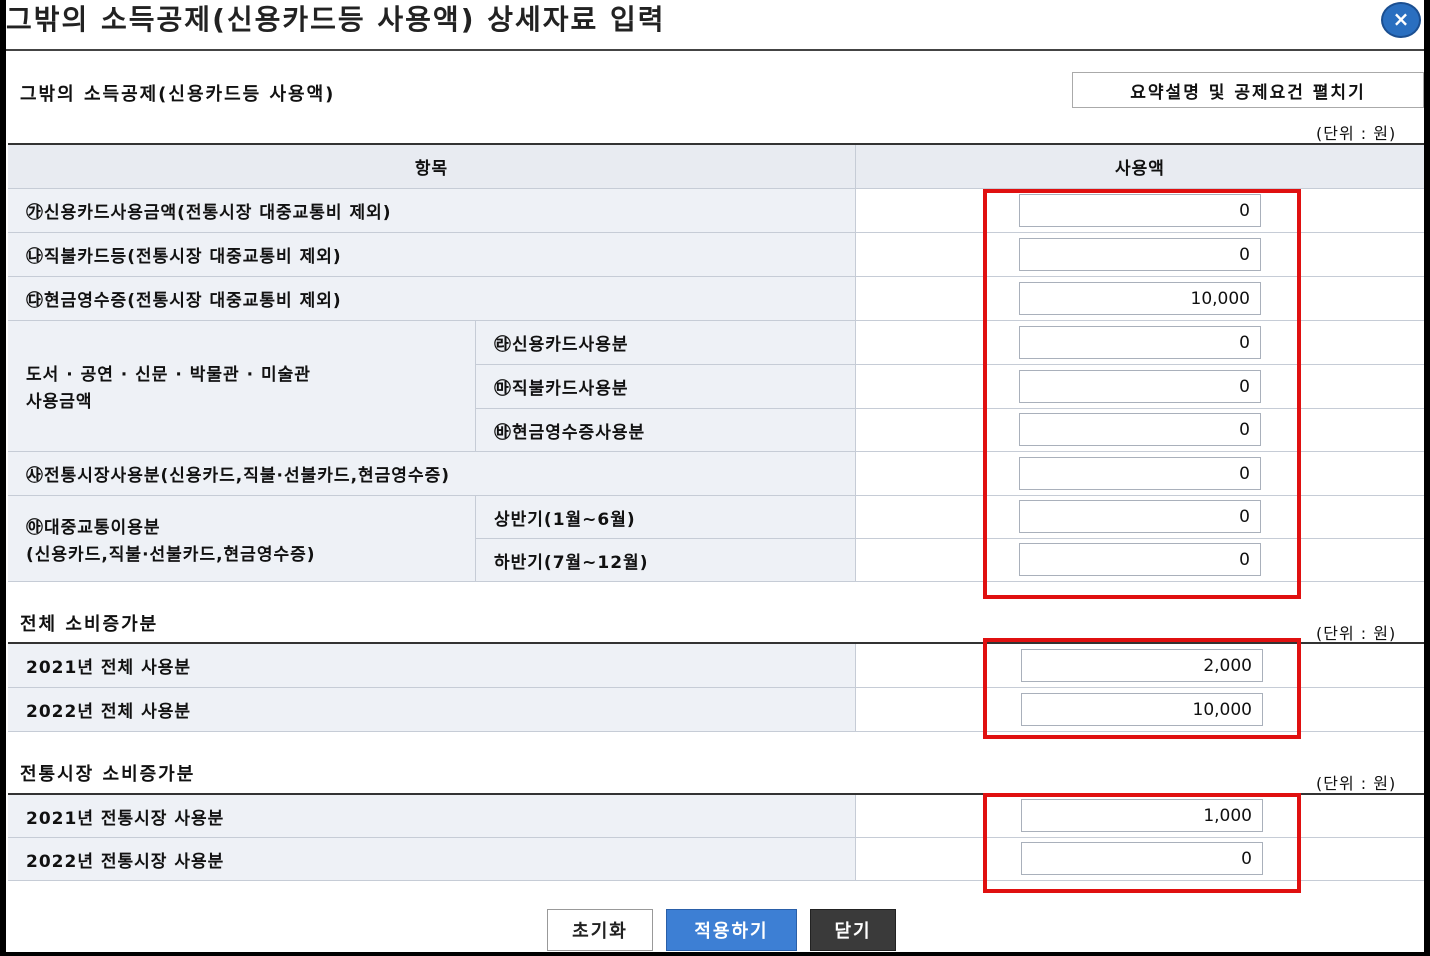 This screenshot has width=1430, height=956. Describe the element at coordinates (432, 666) in the screenshot. I see `row-label-2021-total: 2021년 전체 사용분` at that location.